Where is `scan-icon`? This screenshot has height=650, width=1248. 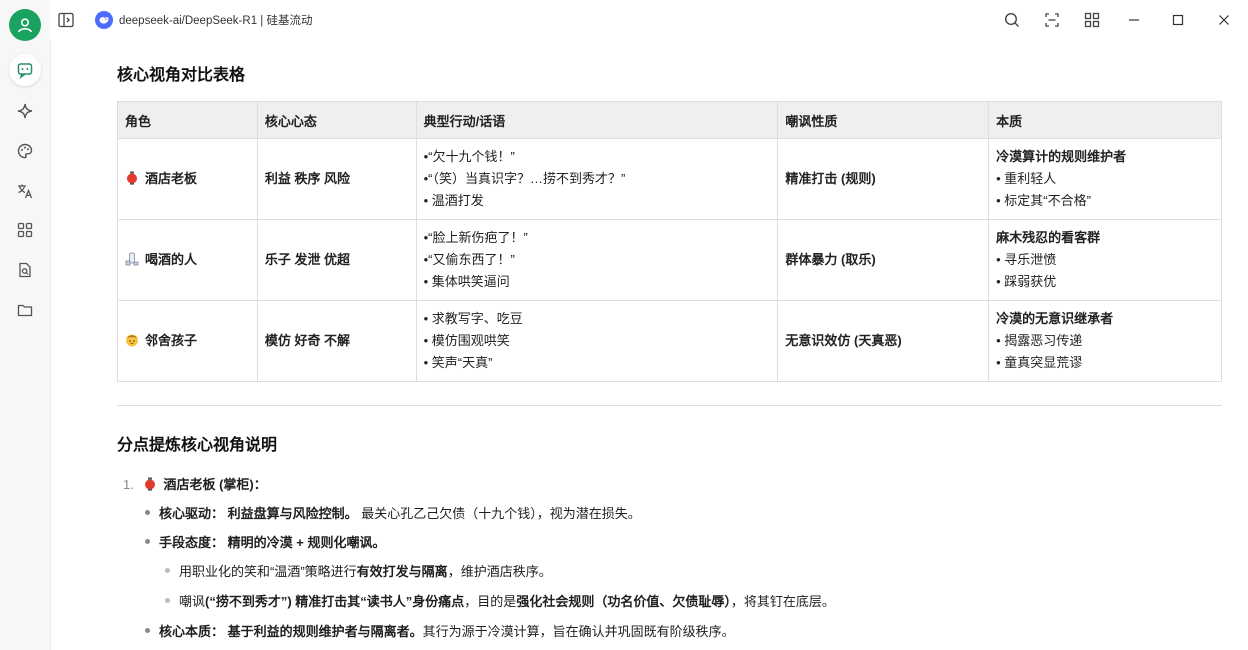 scan-icon is located at coordinates (1052, 20).